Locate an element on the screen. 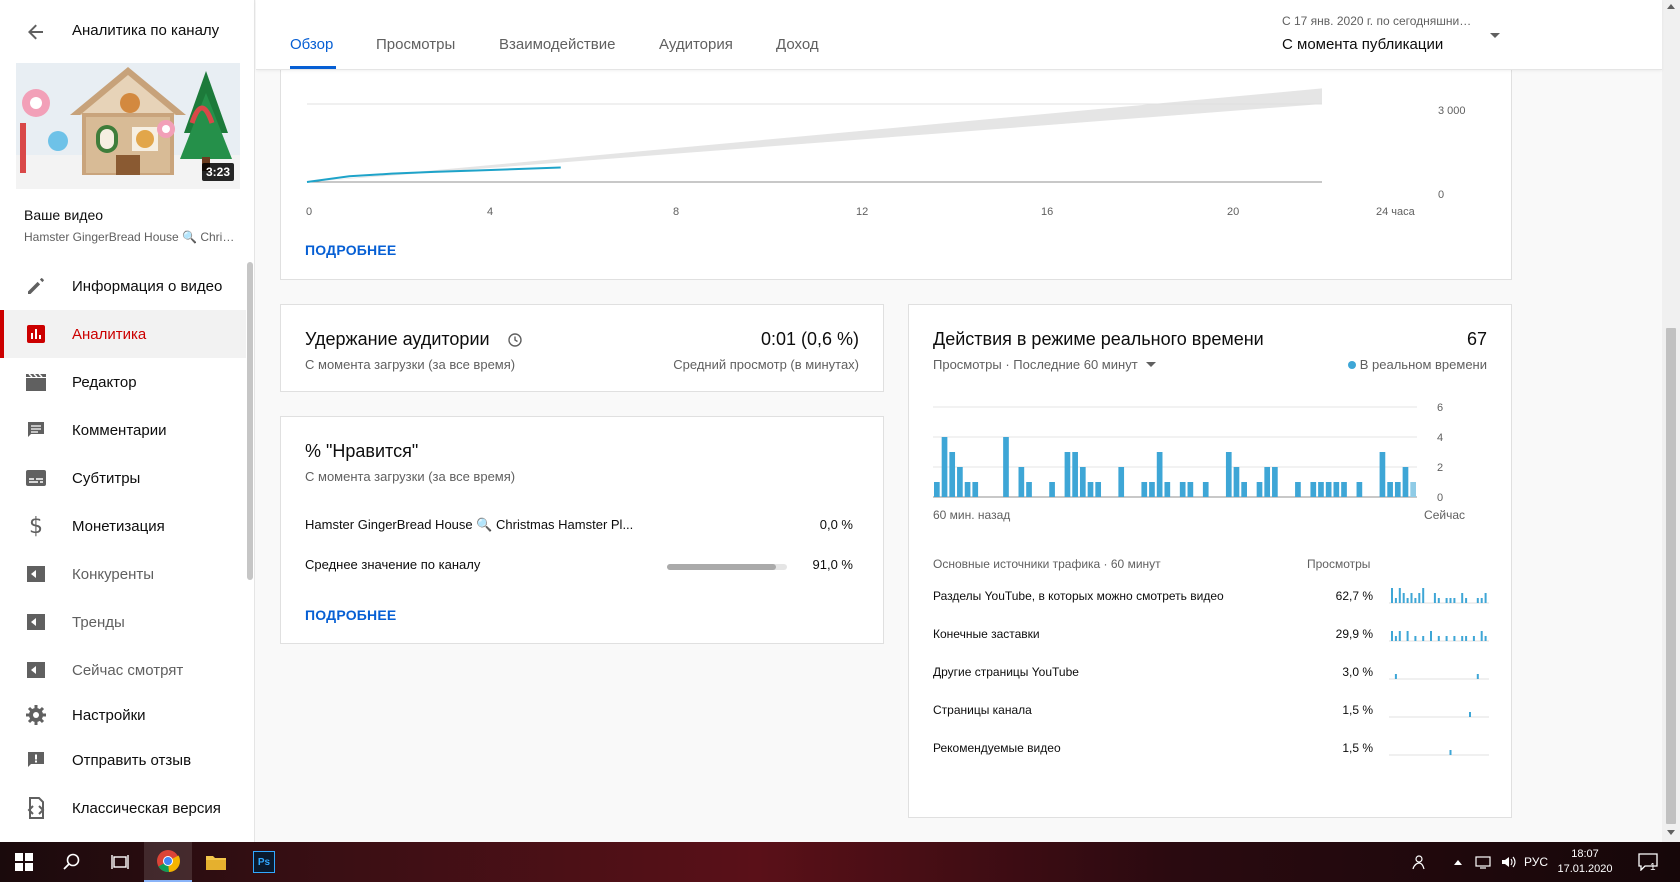 Image resolution: width=1680 pixels, height=882 pixels. realtime-filter-dropdown: Просмотры · Последние 60 минут is located at coordinates (1044, 364).